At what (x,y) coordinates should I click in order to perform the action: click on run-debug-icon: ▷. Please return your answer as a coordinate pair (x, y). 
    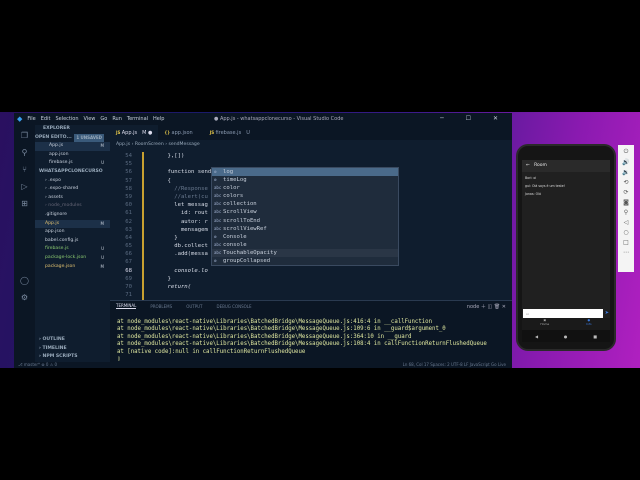
    Looking at the image, I should click on (24, 186).